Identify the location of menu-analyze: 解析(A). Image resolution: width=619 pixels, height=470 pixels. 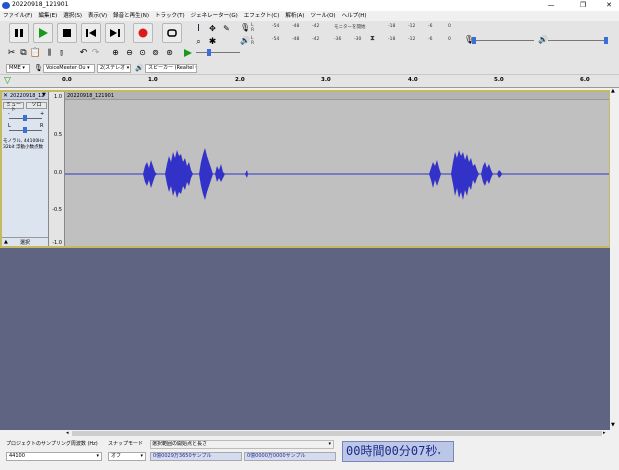
(294, 16).